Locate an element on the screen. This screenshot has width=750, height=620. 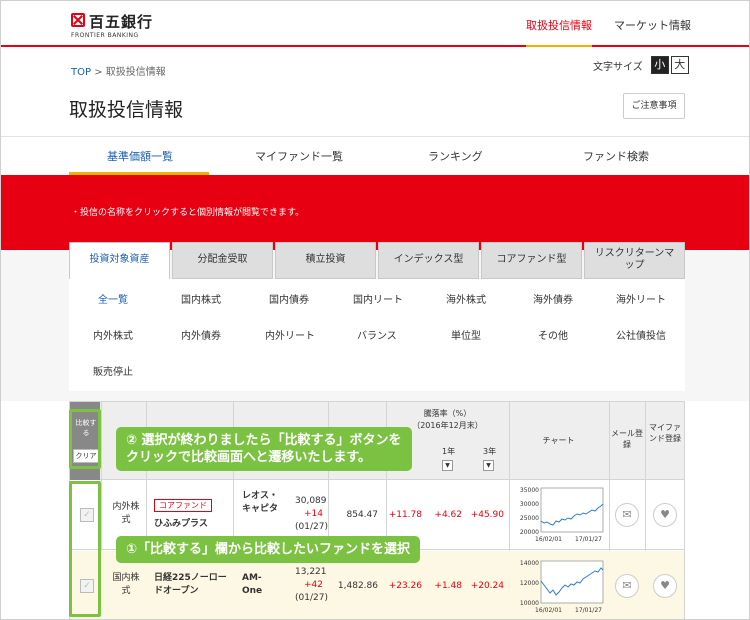
y3-header: 3年 is located at coordinates (490, 451).